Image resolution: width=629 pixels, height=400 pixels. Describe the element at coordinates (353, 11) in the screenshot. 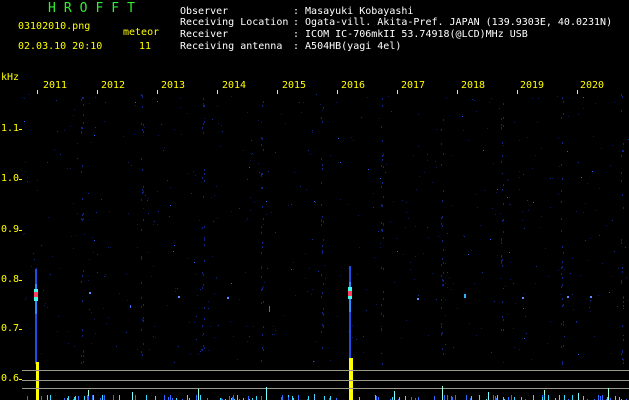

I see `observer-value: : Masayuki Kobayashi` at that location.